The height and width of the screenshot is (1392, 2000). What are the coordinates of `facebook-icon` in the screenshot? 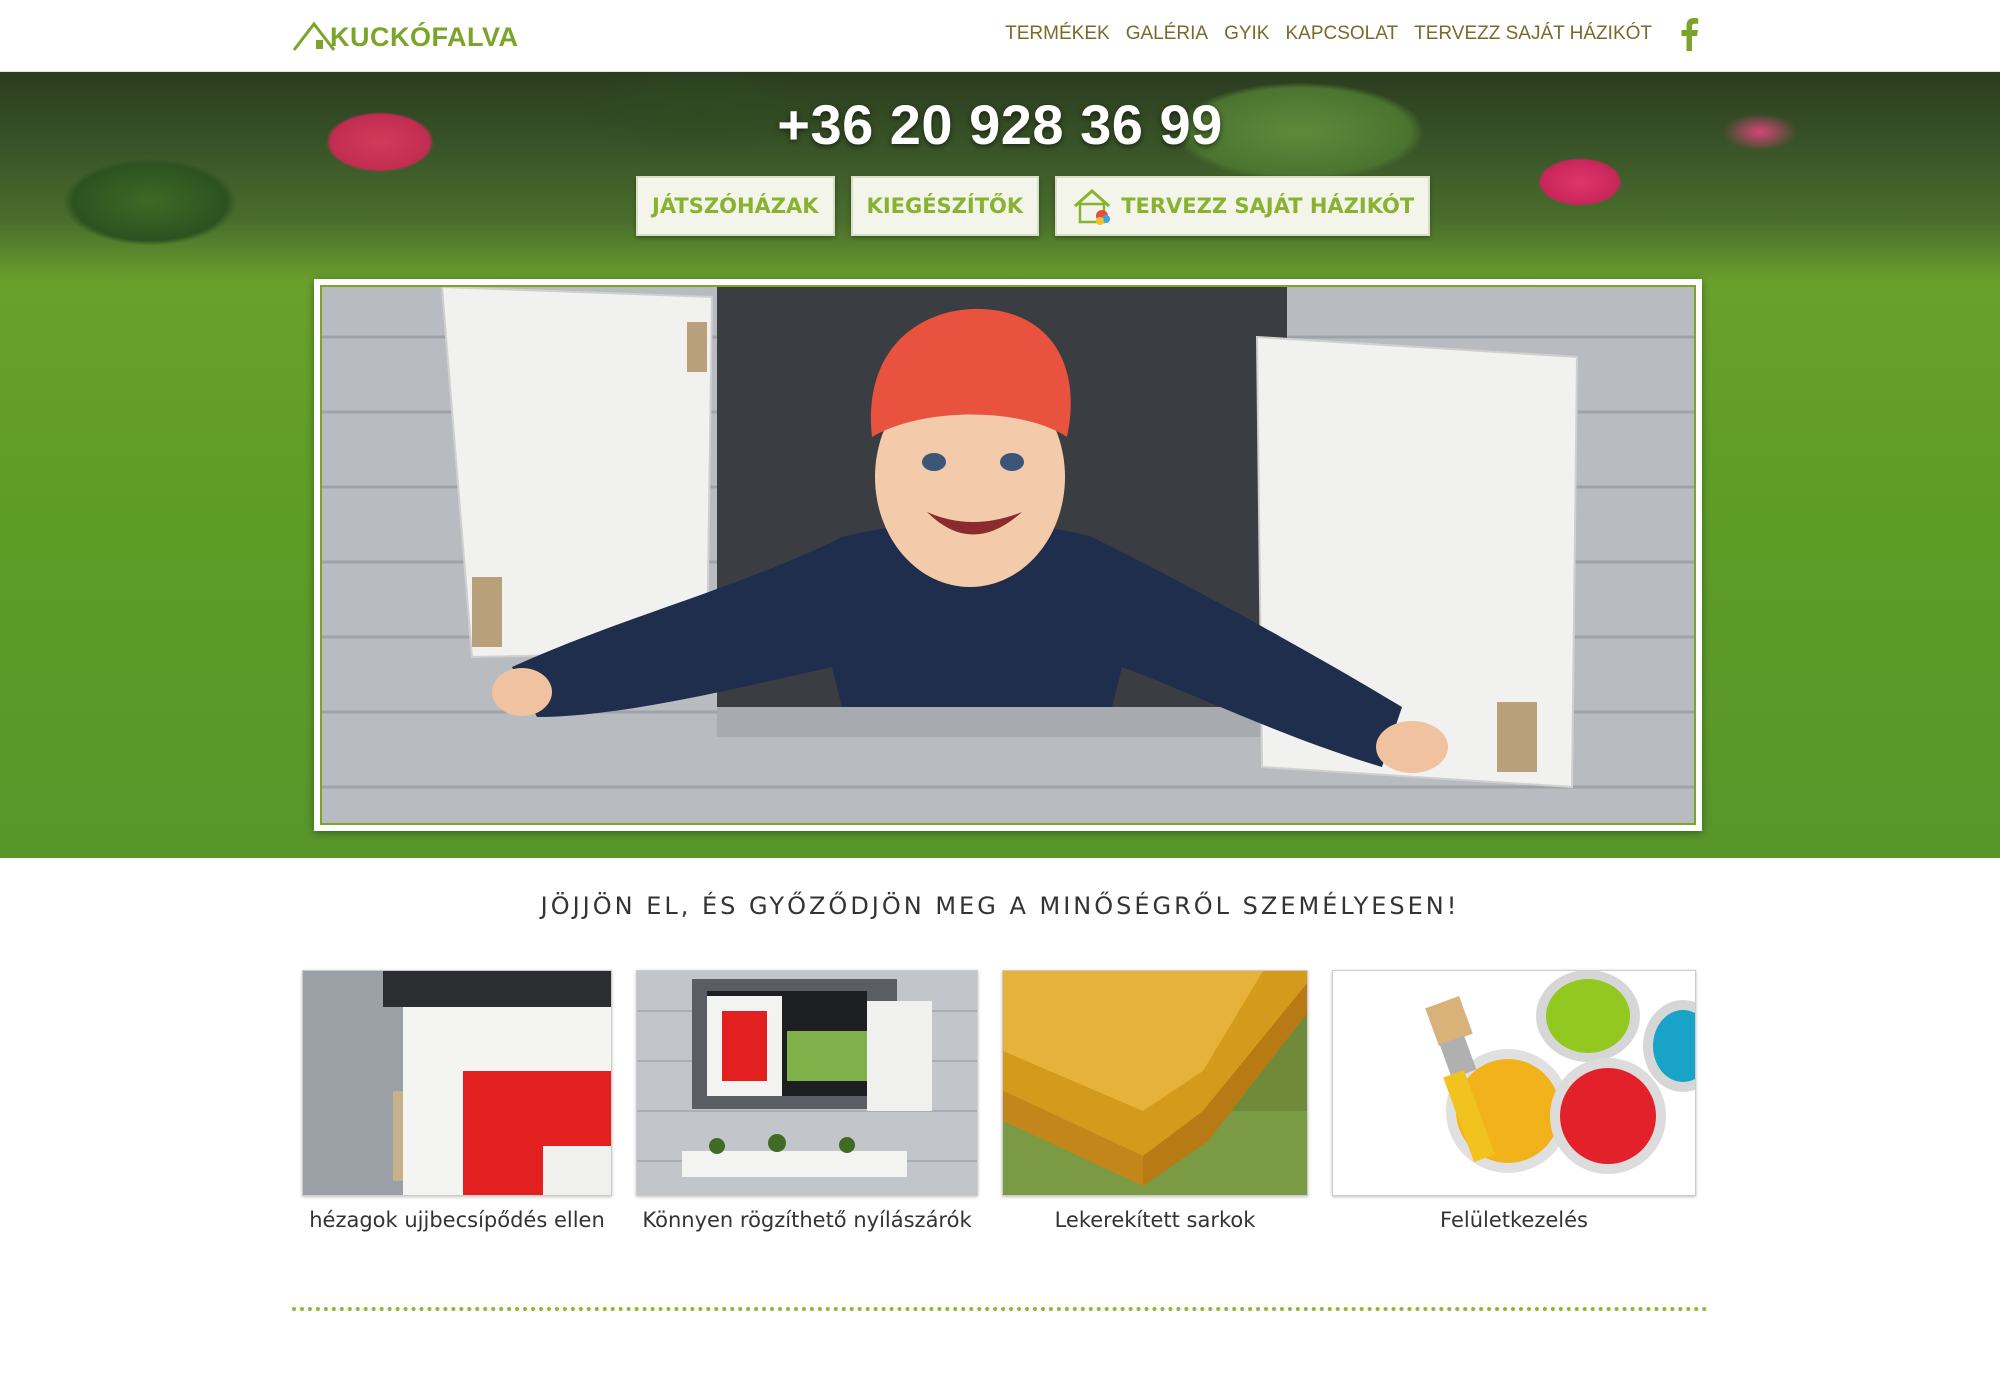 It's located at (1689, 34).